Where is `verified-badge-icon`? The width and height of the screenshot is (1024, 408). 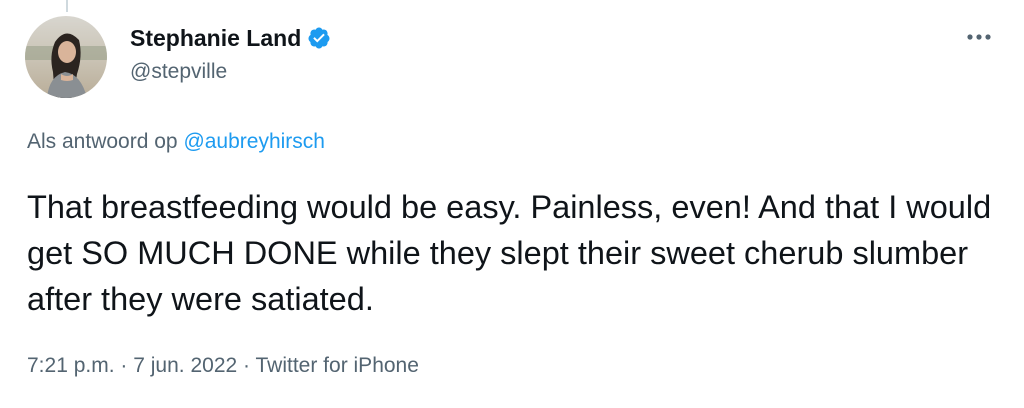 verified-badge-icon is located at coordinates (319, 38).